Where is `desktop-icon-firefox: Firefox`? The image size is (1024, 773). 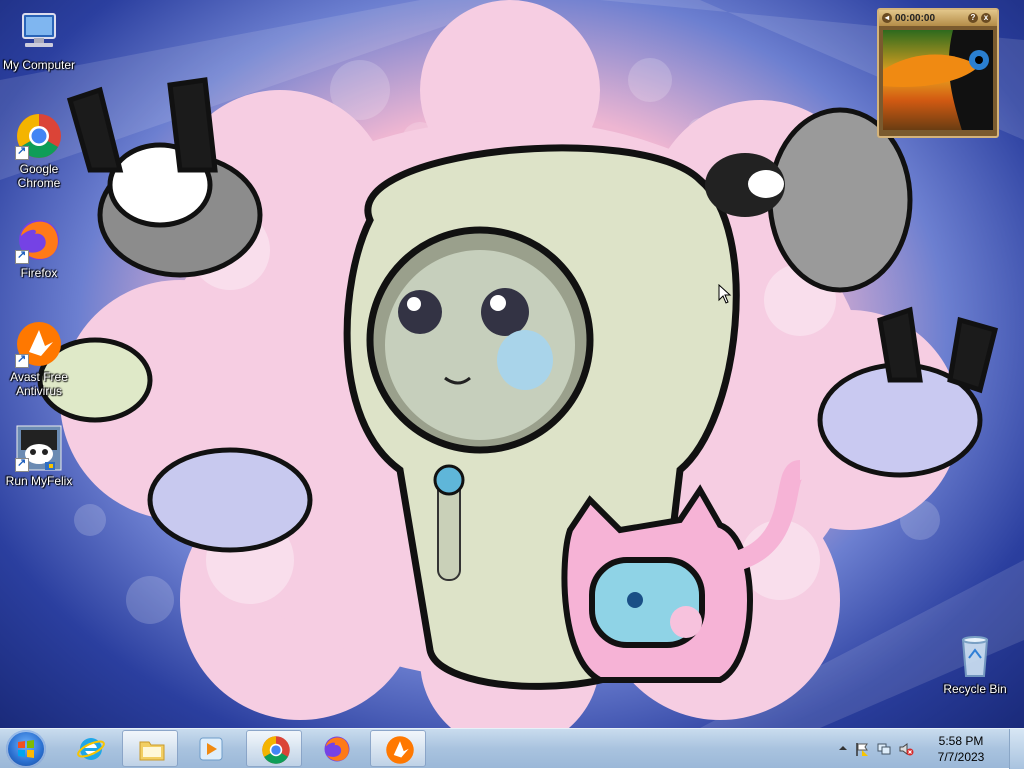 desktop-icon-firefox: Firefox is located at coordinates (39, 248).